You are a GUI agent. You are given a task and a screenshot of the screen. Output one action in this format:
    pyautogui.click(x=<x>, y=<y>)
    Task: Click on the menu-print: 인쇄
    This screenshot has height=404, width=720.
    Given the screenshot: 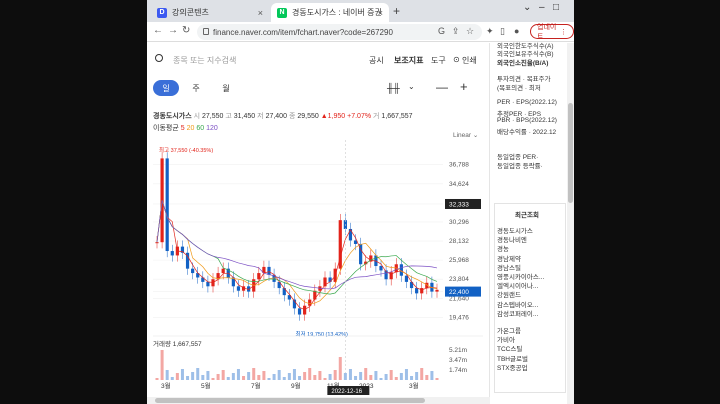 What is the action you would take?
    pyautogui.click(x=469, y=60)
    